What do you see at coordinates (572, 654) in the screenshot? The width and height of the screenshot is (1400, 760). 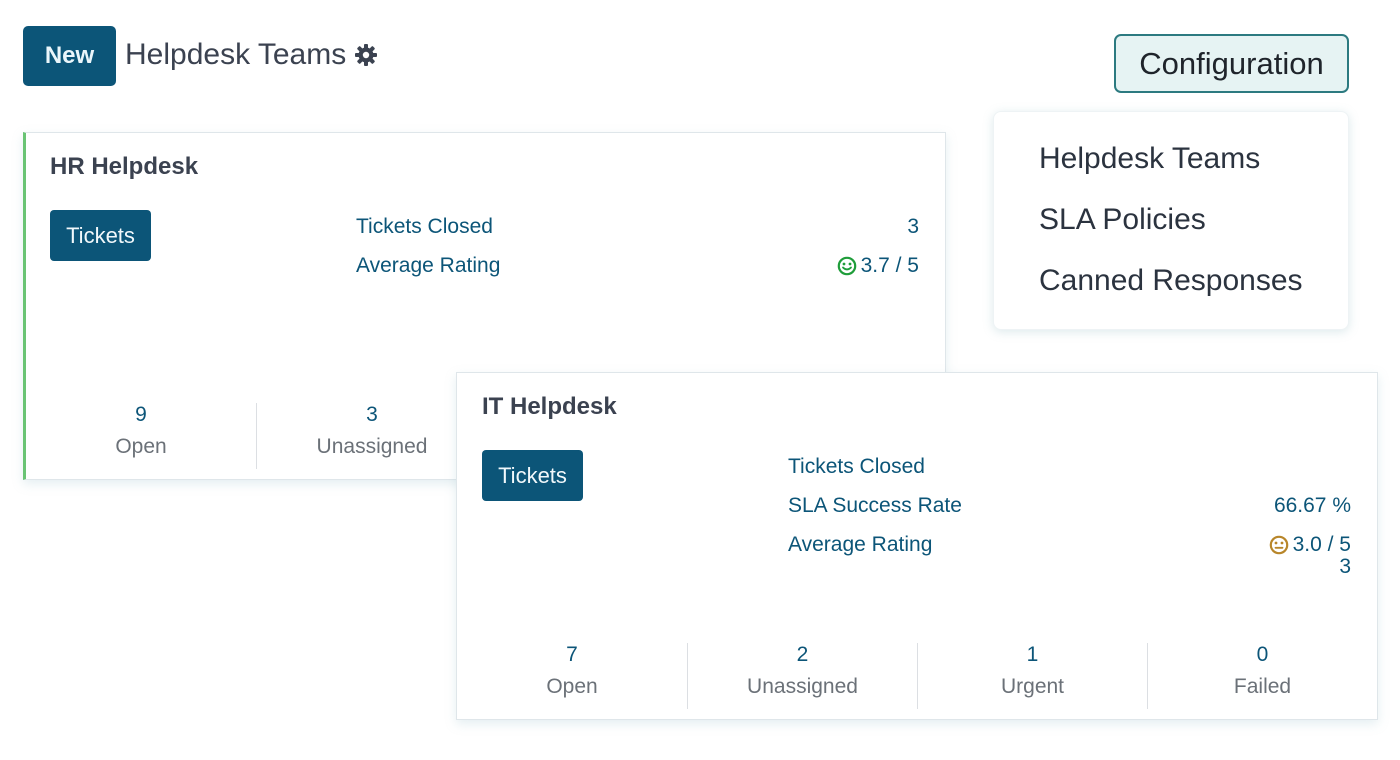 I see `kpi-value: 7` at bounding box center [572, 654].